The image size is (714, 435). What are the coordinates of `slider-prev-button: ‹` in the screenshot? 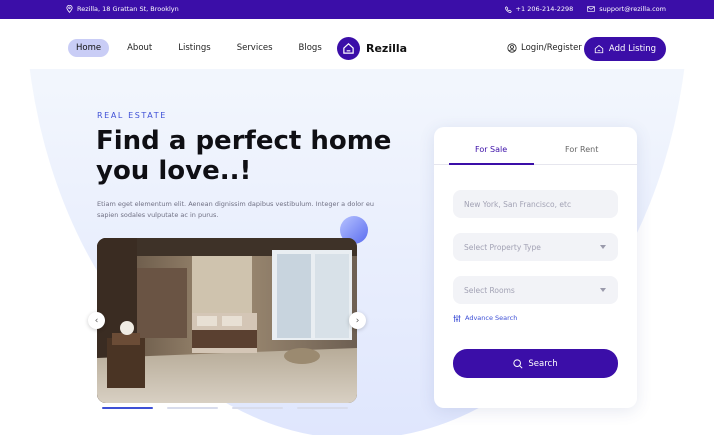 It's located at (96, 320).